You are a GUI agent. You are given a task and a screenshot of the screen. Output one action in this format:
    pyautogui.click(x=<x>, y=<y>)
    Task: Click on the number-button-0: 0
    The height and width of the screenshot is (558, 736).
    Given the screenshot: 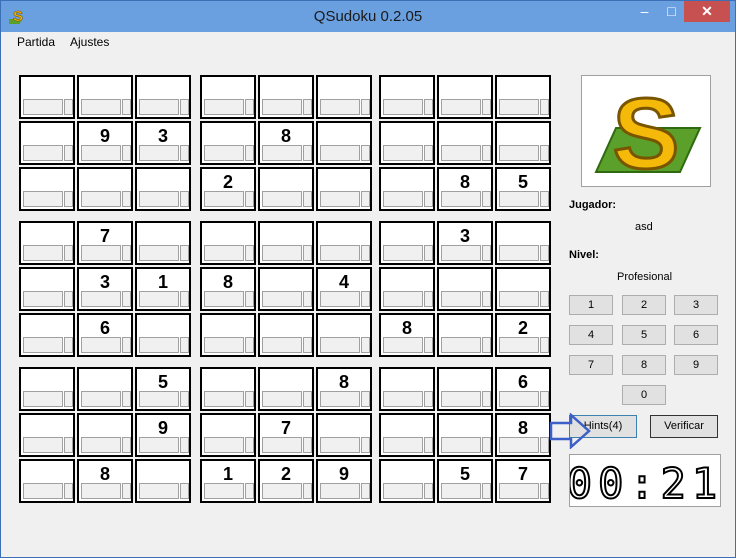 What is the action you would take?
    pyautogui.click(x=644, y=395)
    